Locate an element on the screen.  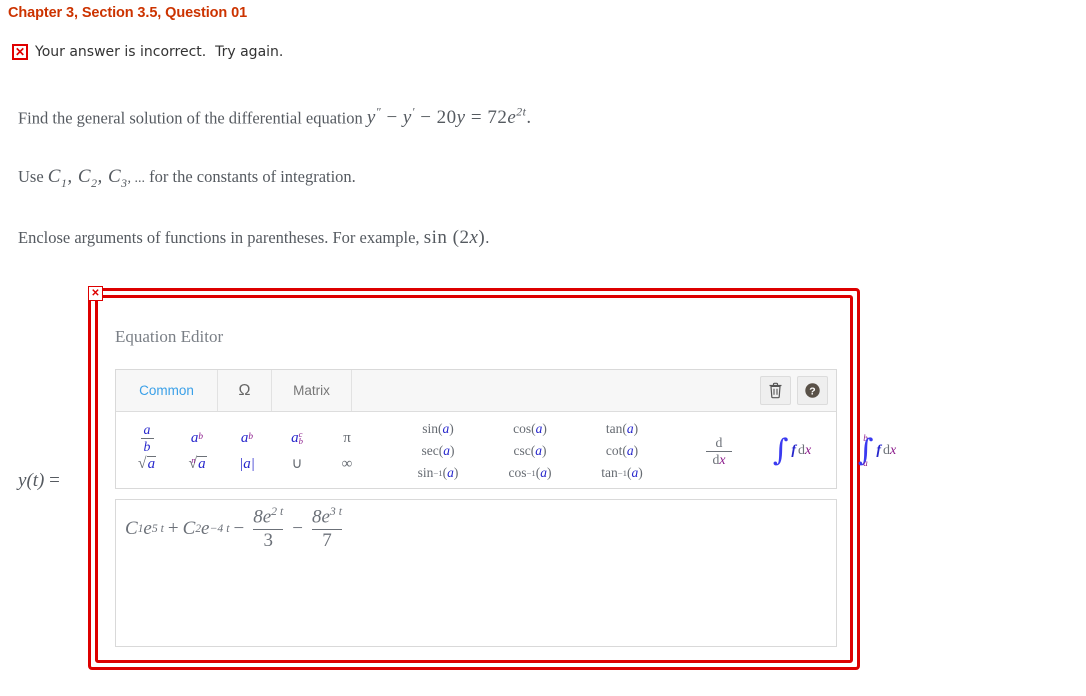
palette-trig-row-2: sec(a) csc(a) cot(a) is located at coordinates (530, 451).